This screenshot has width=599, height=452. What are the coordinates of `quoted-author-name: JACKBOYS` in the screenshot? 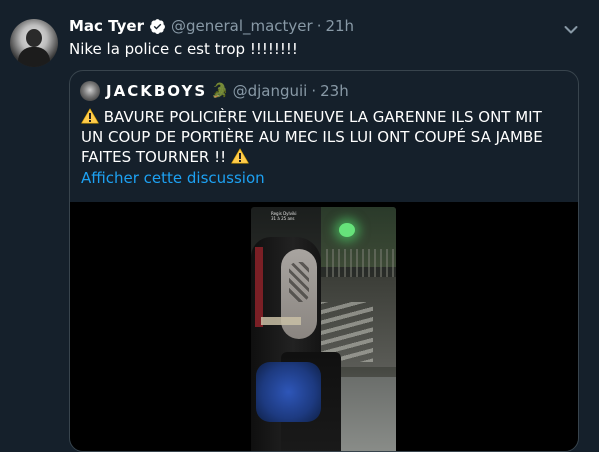 It's located at (156, 91).